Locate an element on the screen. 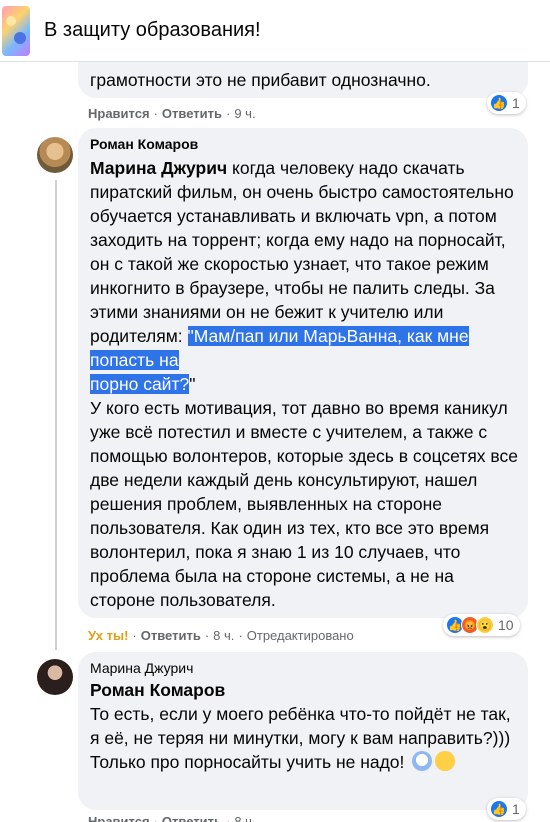  comment-actions: Нравится · Ответить · 9 ч. is located at coordinates (172, 113).